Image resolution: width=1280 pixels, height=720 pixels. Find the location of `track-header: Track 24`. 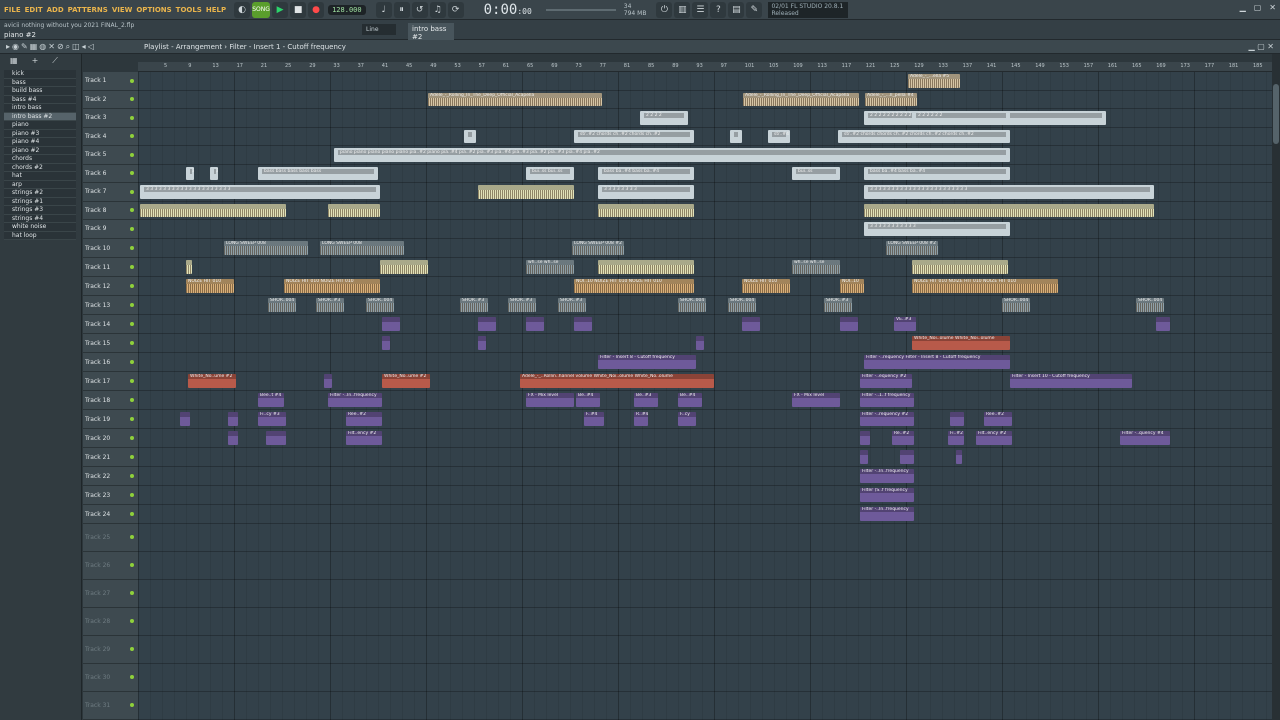

track-header: Track 24 is located at coordinates (110, 514).